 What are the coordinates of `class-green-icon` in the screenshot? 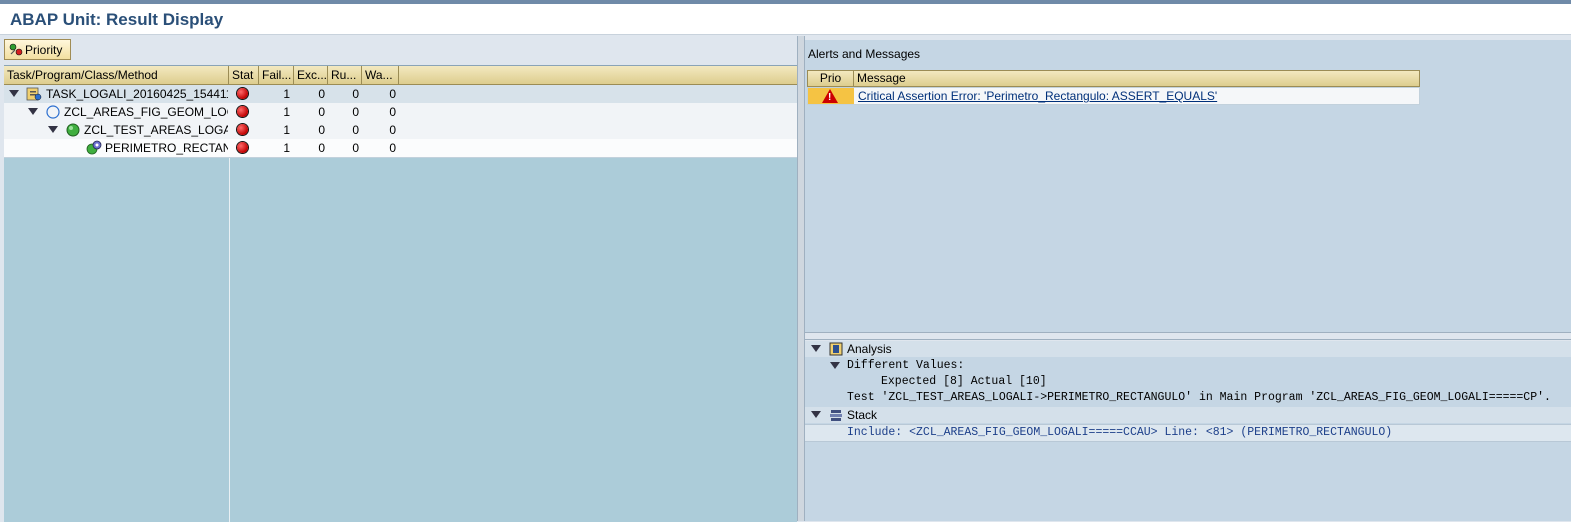 It's located at (73, 130).